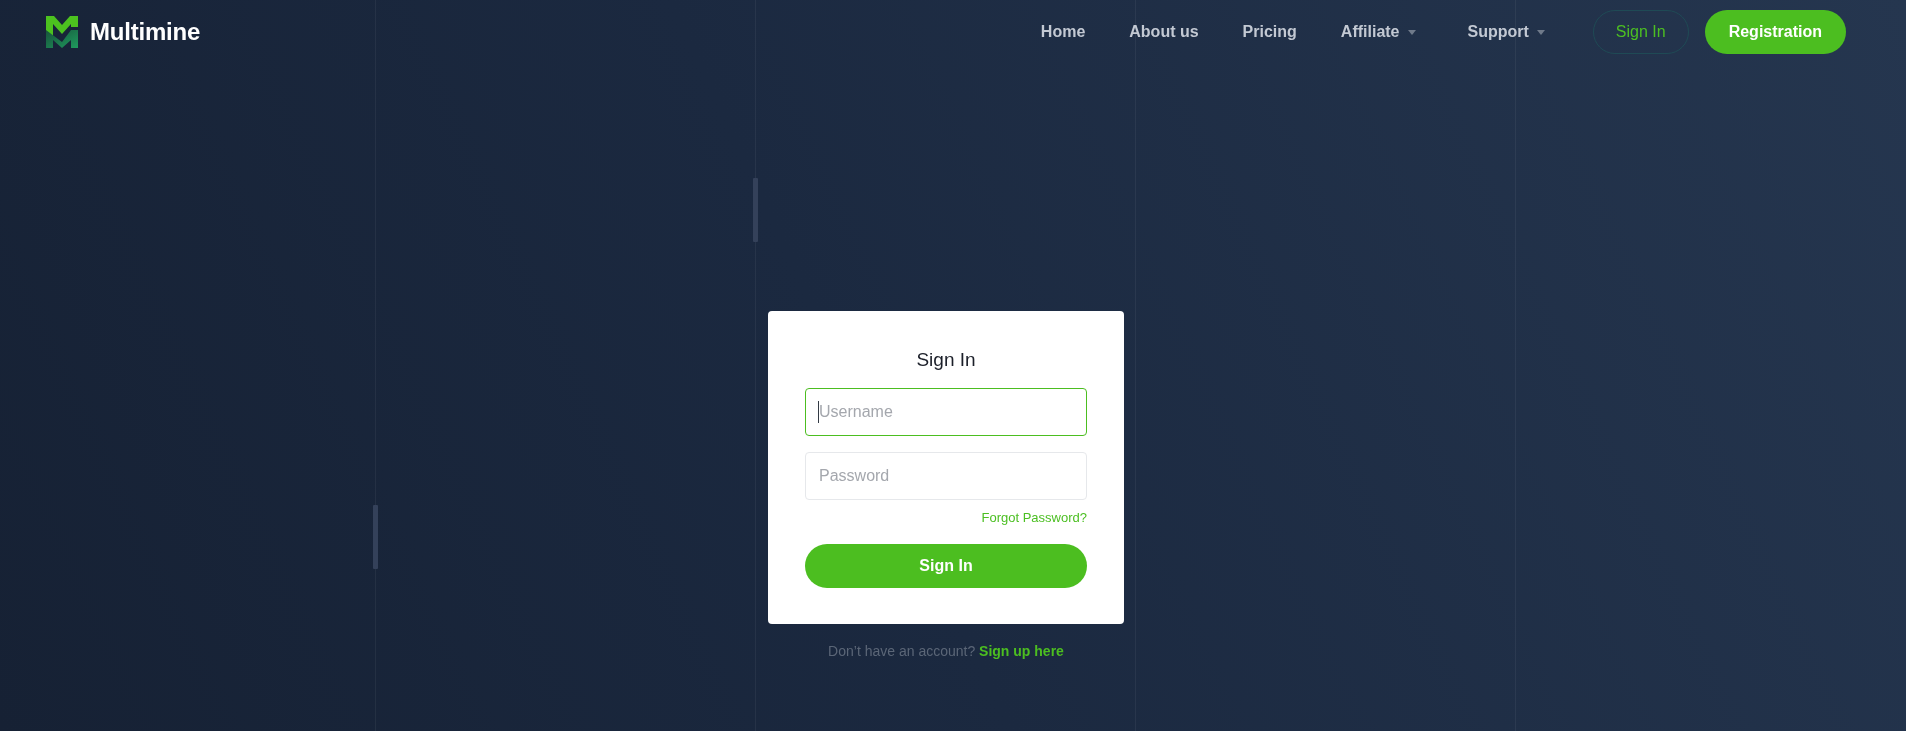 The height and width of the screenshot is (731, 1906). What do you see at coordinates (1510, 32) in the screenshot?
I see `nav-dropdown-link: Support` at bounding box center [1510, 32].